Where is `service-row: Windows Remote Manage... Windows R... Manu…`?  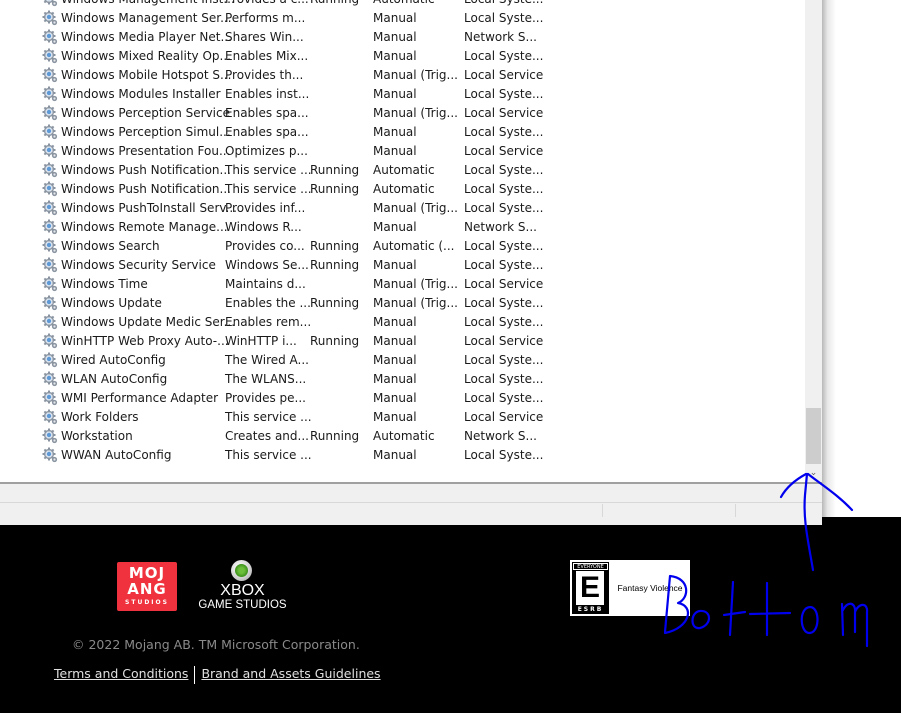
service-row: Windows Remote Manage... Windows R... Manu… is located at coordinates (402, 227).